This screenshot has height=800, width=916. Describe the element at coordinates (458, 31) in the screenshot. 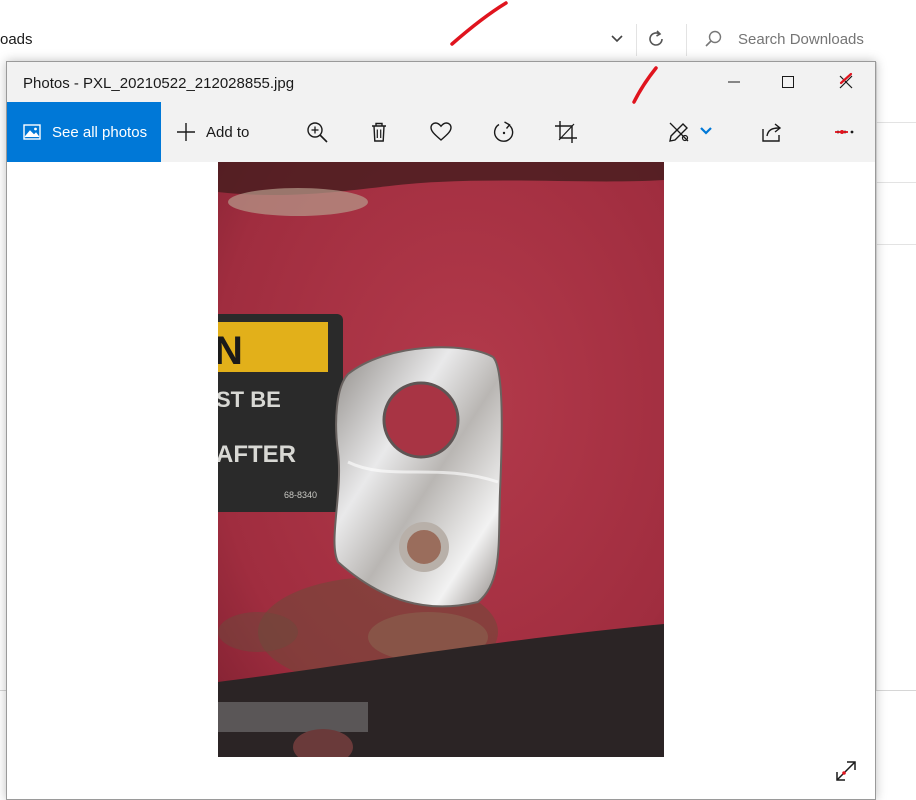

I see `explorer-address-bar: oads` at that location.